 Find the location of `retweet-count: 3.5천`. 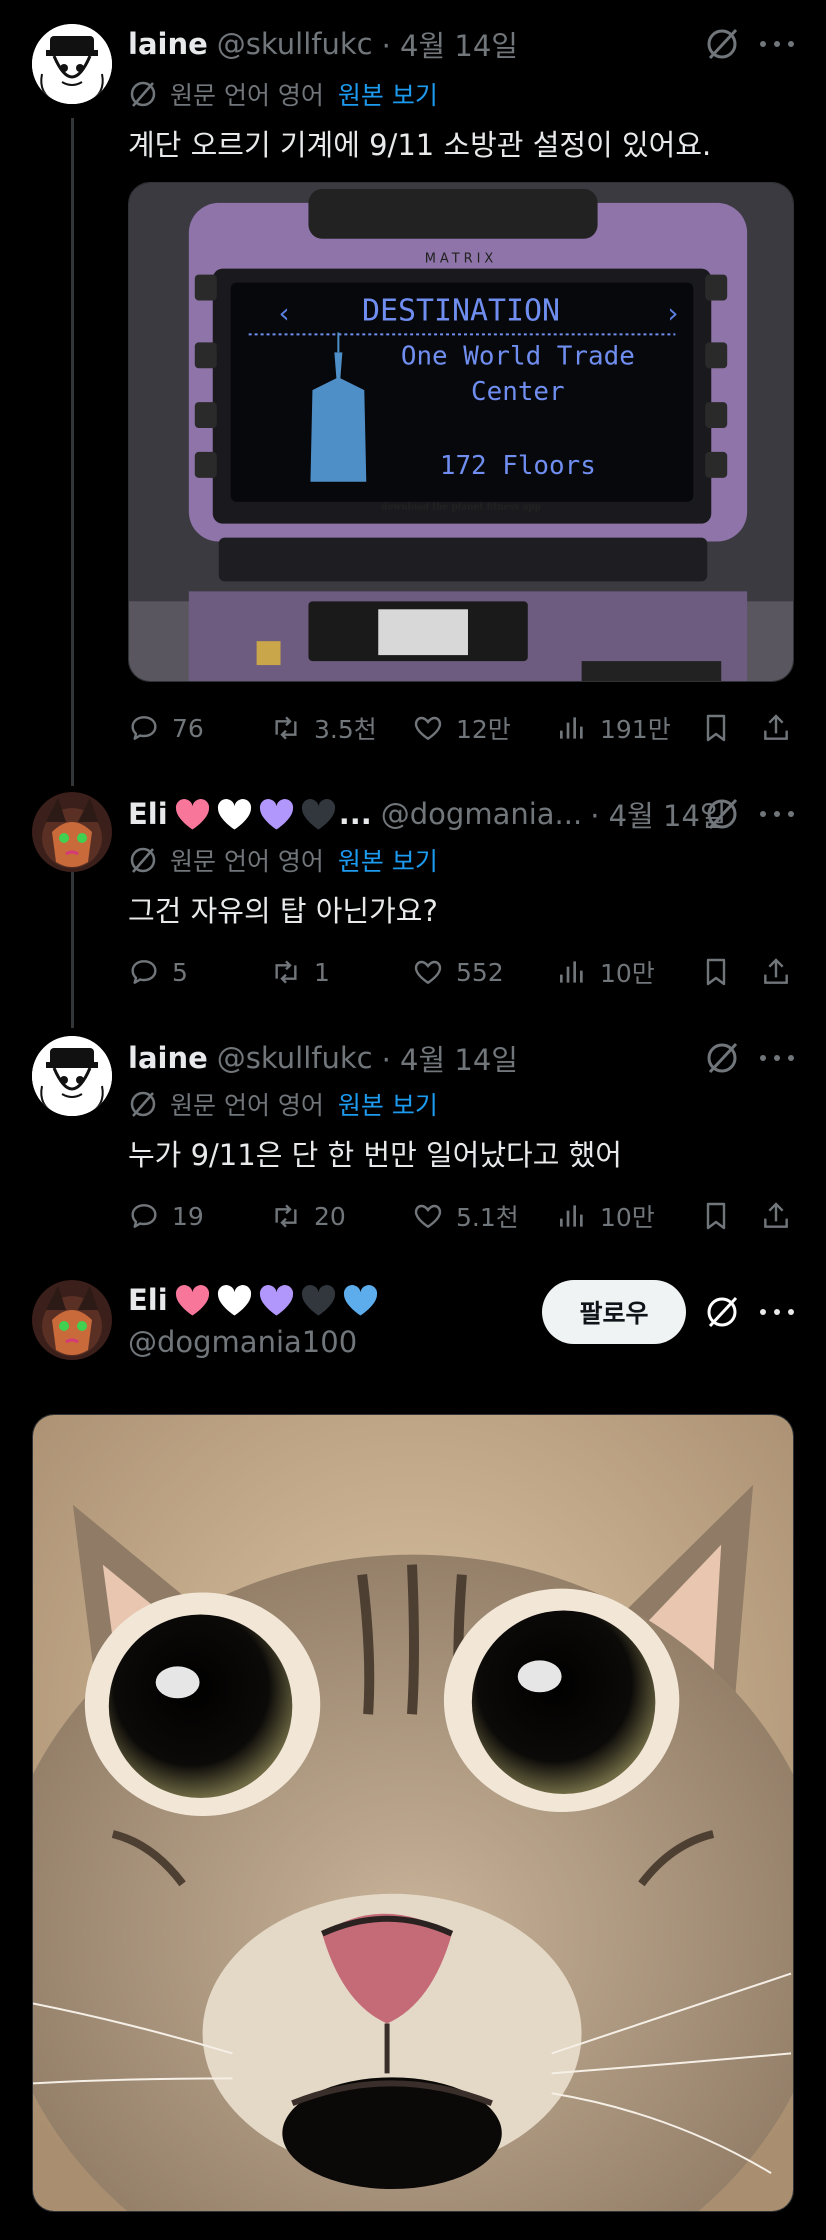

retweet-count: 3.5천 is located at coordinates (345, 729).